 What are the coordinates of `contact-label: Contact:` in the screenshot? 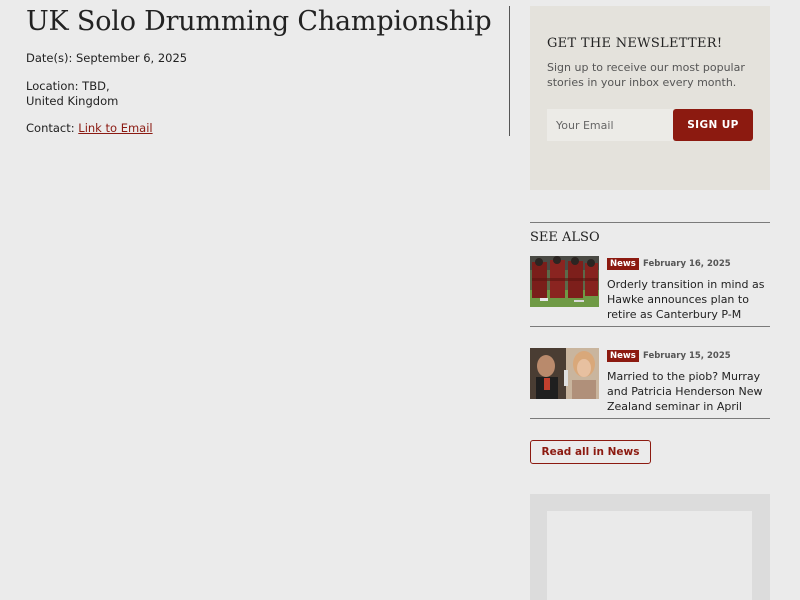 It's located at (50, 128).